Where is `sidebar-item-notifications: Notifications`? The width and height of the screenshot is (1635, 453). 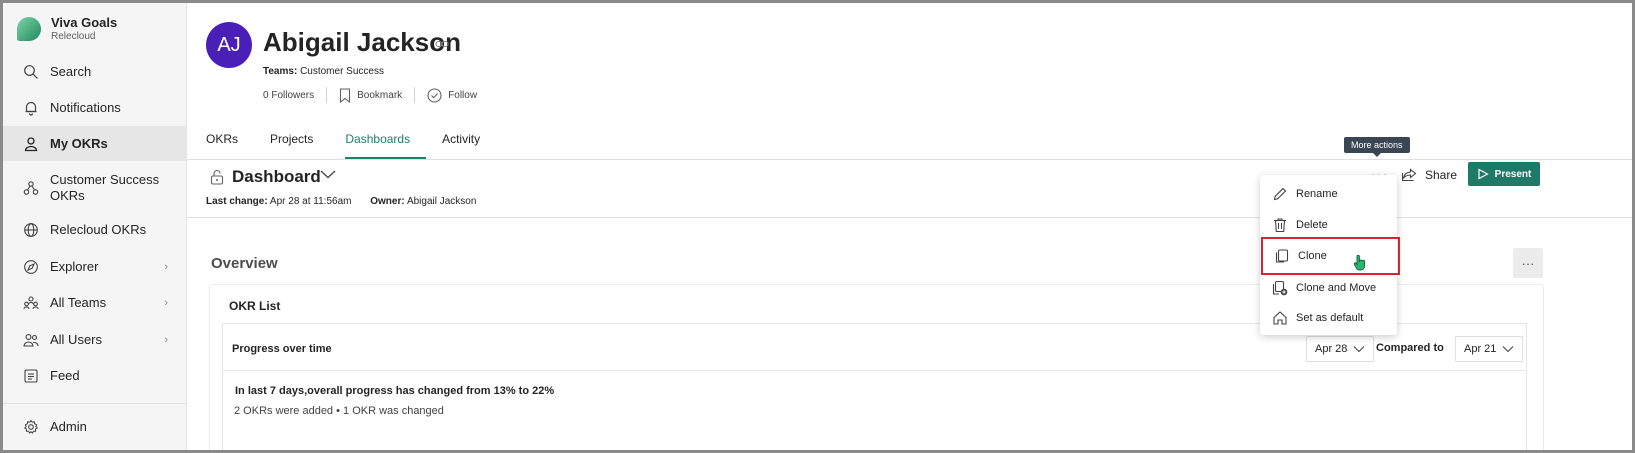
sidebar-item-notifications: Notifications is located at coordinates (94, 108).